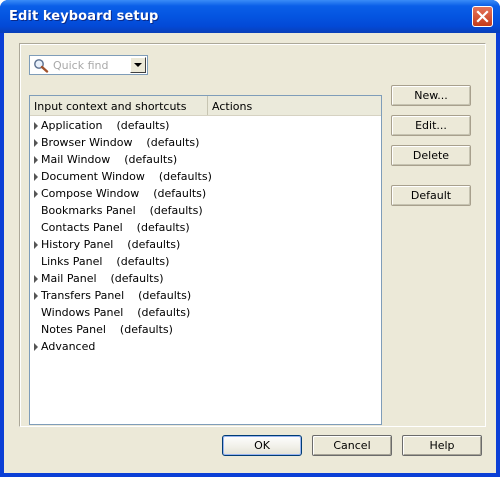 This screenshot has height=477, width=500. Describe the element at coordinates (105, 261) in the screenshot. I see `tree-row-label: Links Panel (defaults)` at that location.